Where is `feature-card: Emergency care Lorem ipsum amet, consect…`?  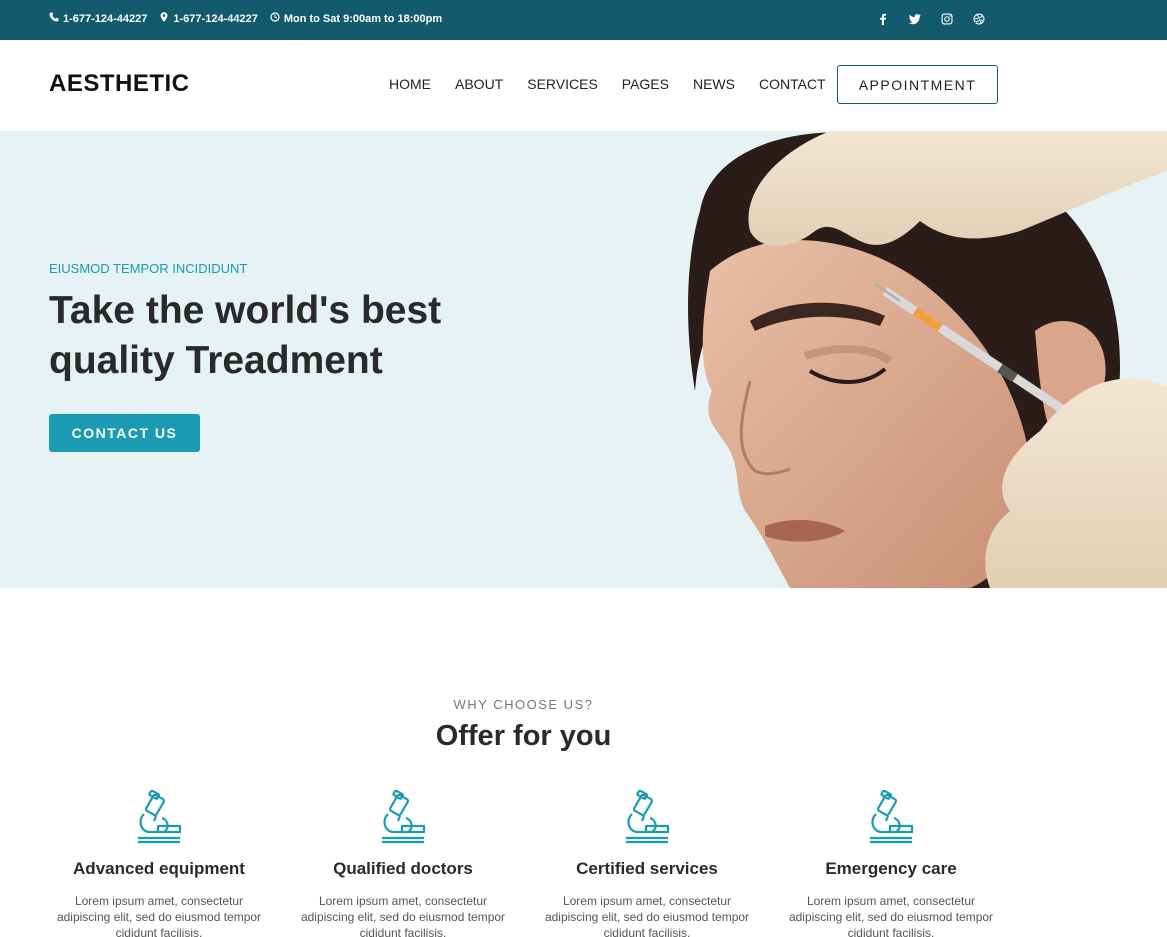 feature-card: Emergency care Lorem ipsum amet, consect… is located at coordinates (891, 863).